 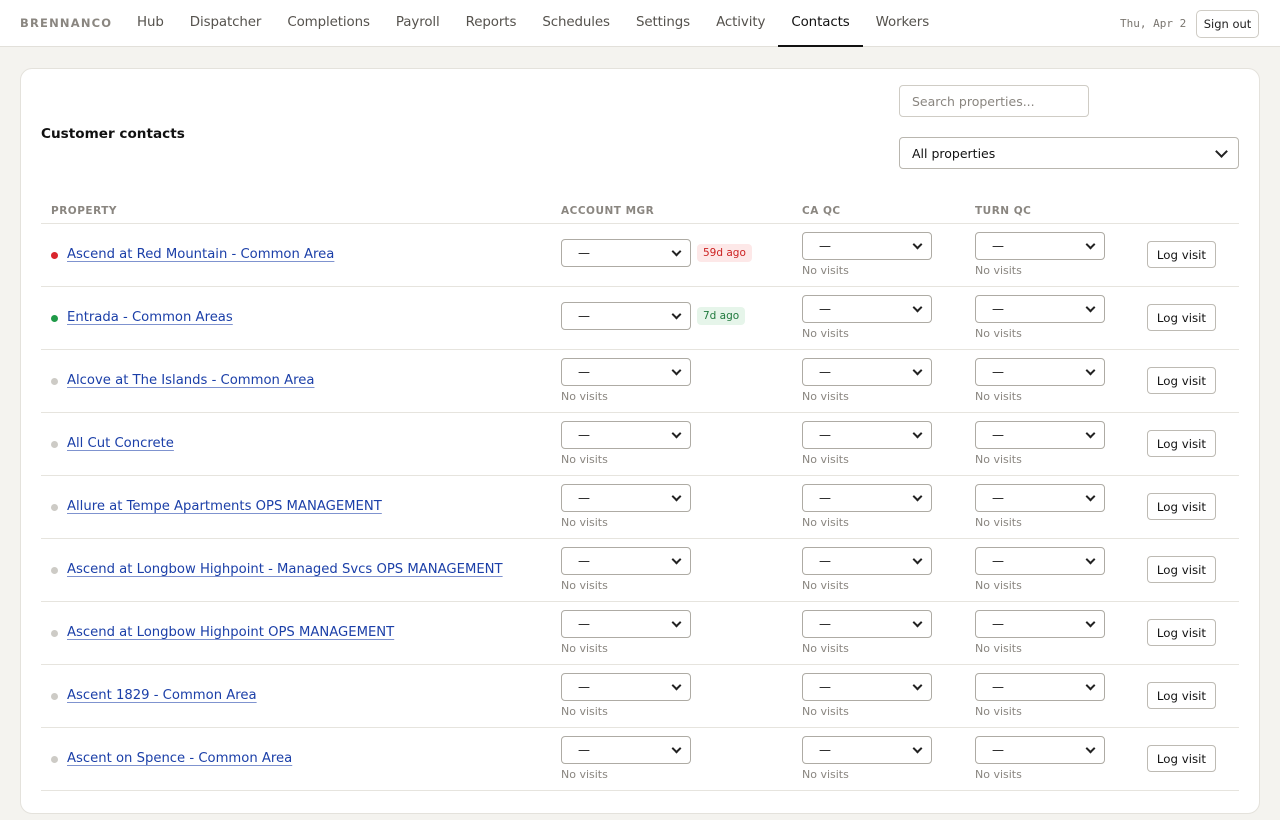 What do you see at coordinates (902, 23) in the screenshot?
I see `nav-tab-workers: Workers` at bounding box center [902, 23].